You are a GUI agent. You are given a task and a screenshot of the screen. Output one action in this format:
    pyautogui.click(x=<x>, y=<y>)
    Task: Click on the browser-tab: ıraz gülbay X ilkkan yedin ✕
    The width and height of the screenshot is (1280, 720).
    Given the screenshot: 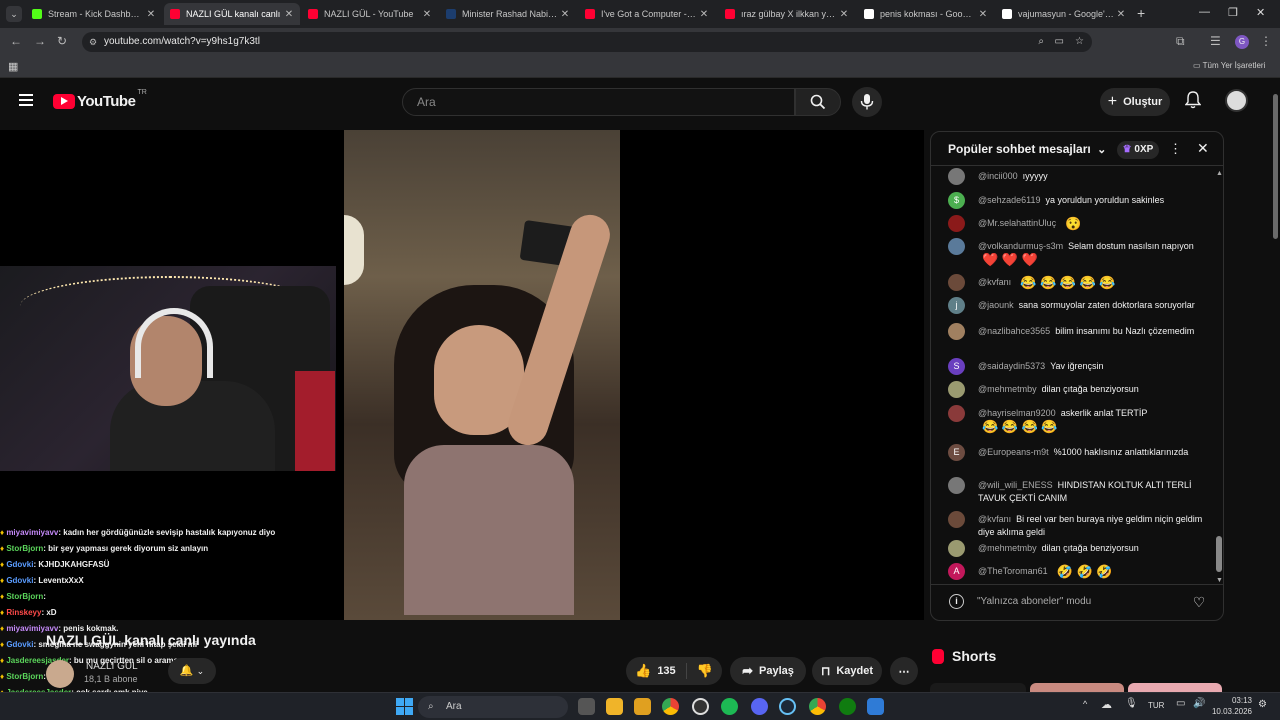 What is the action you would take?
    pyautogui.click(x=787, y=14)
    